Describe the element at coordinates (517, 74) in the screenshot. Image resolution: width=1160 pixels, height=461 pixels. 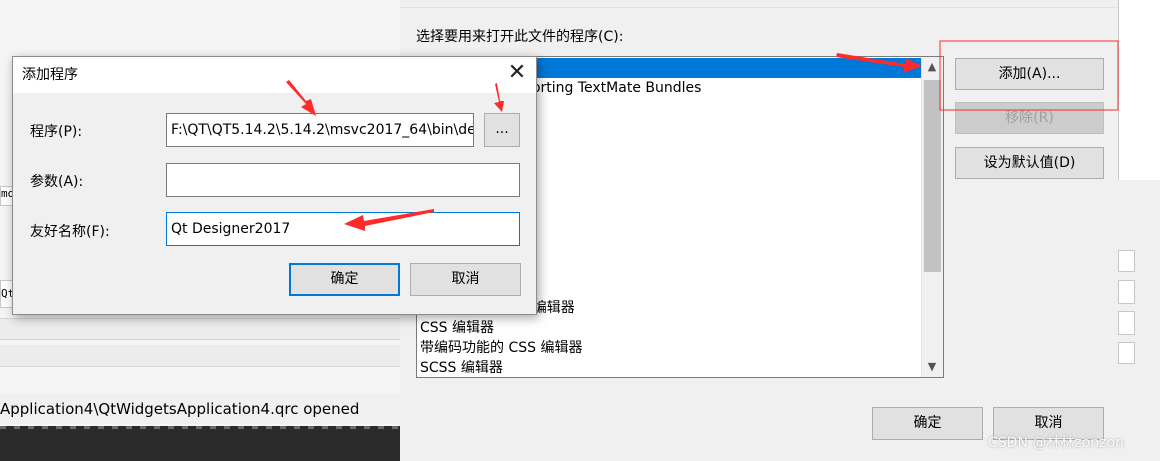
I see `close-icon: ✕` at that location.